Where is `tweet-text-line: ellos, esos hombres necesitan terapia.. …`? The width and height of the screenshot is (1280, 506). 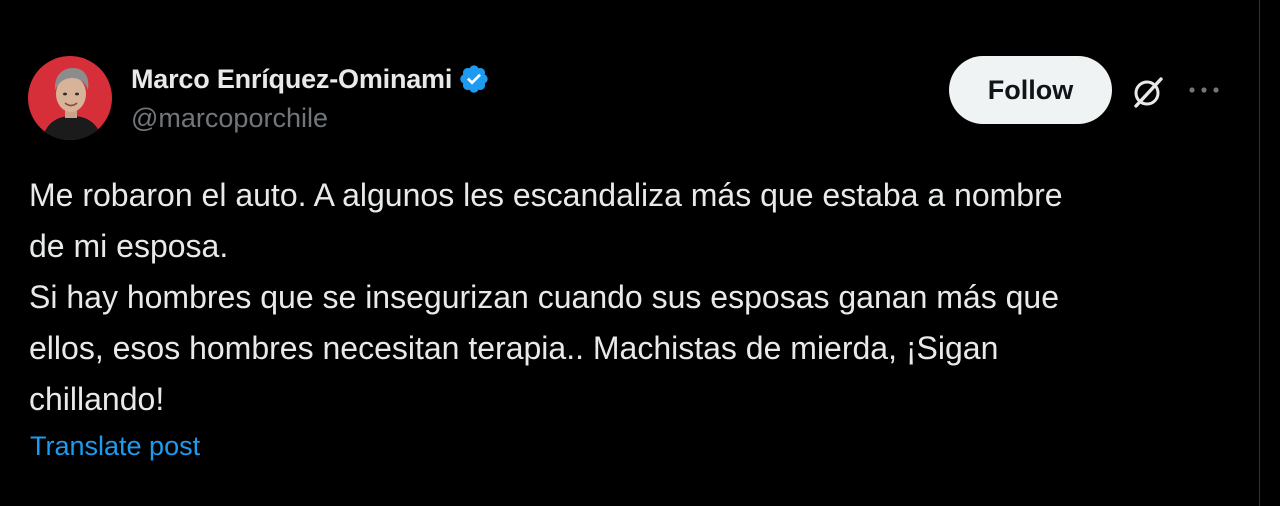
tweet-text-line: ellos, esos hombres necesitan terapia.. … is located at coordinates (514, 348).